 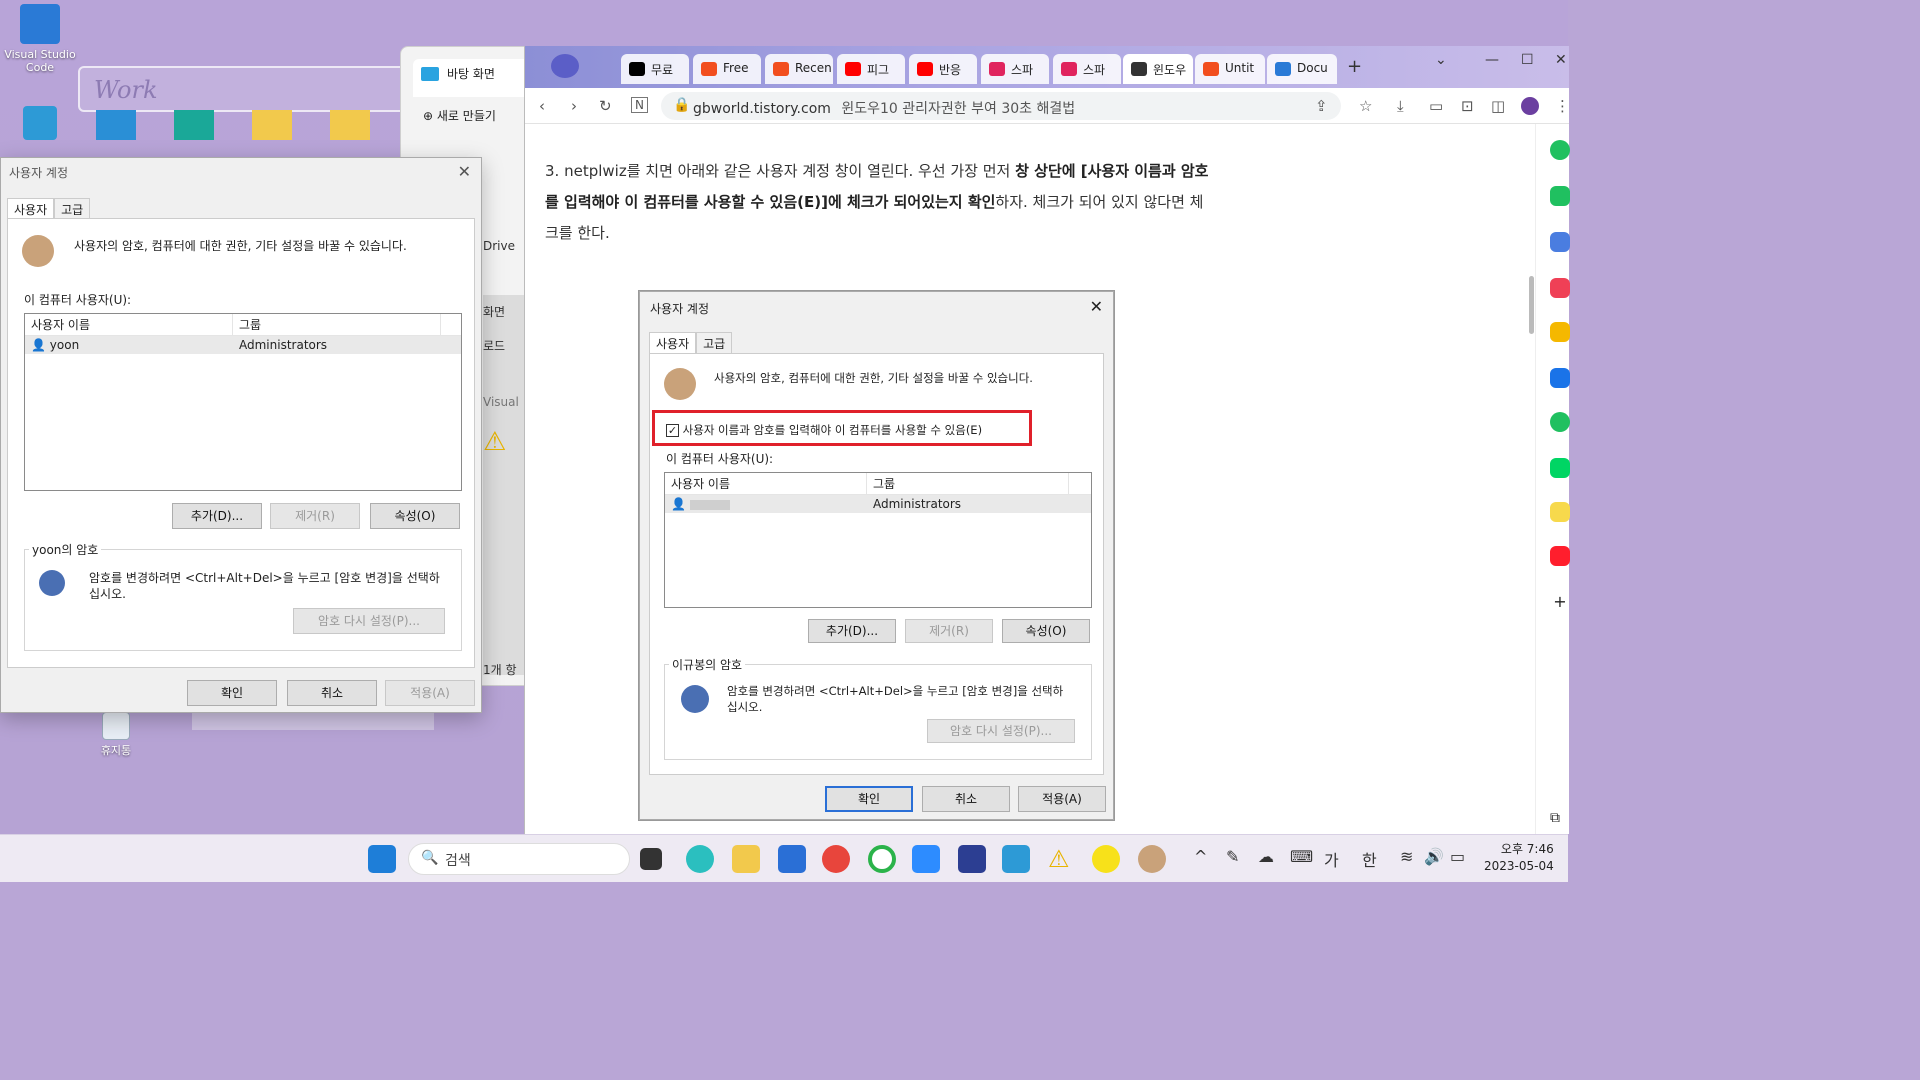 I want to click on external-link-icon: ⧉, so click(x=1560, y=820).